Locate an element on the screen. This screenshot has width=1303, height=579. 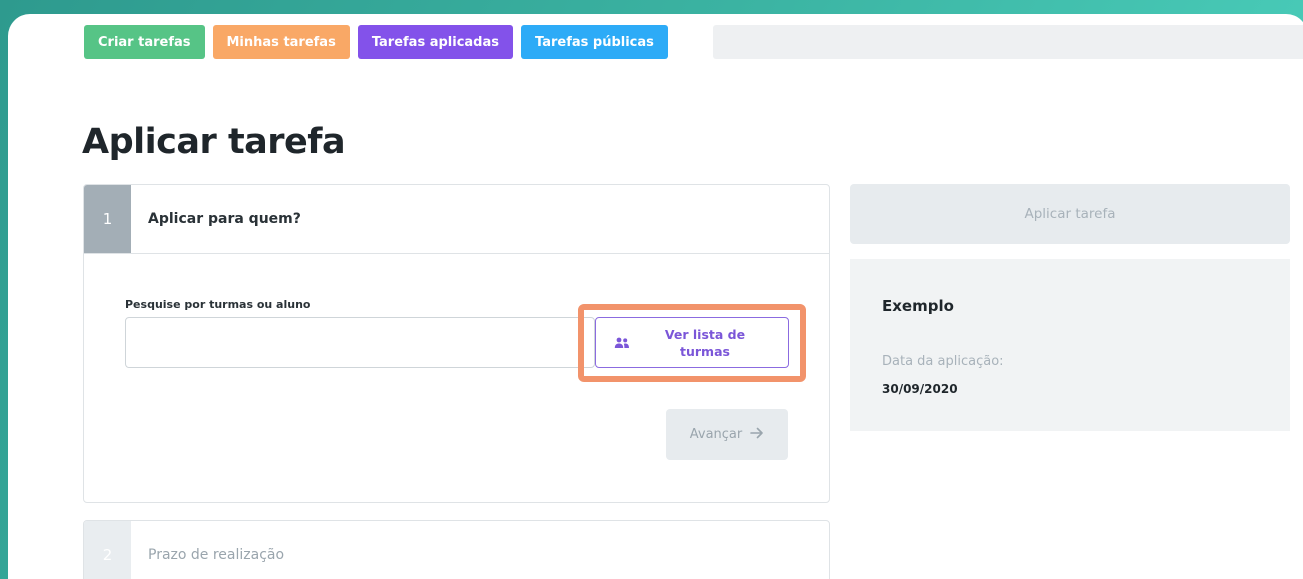
view-class-list-button: Ver lista de turmas is located at coordinates (692, 342).